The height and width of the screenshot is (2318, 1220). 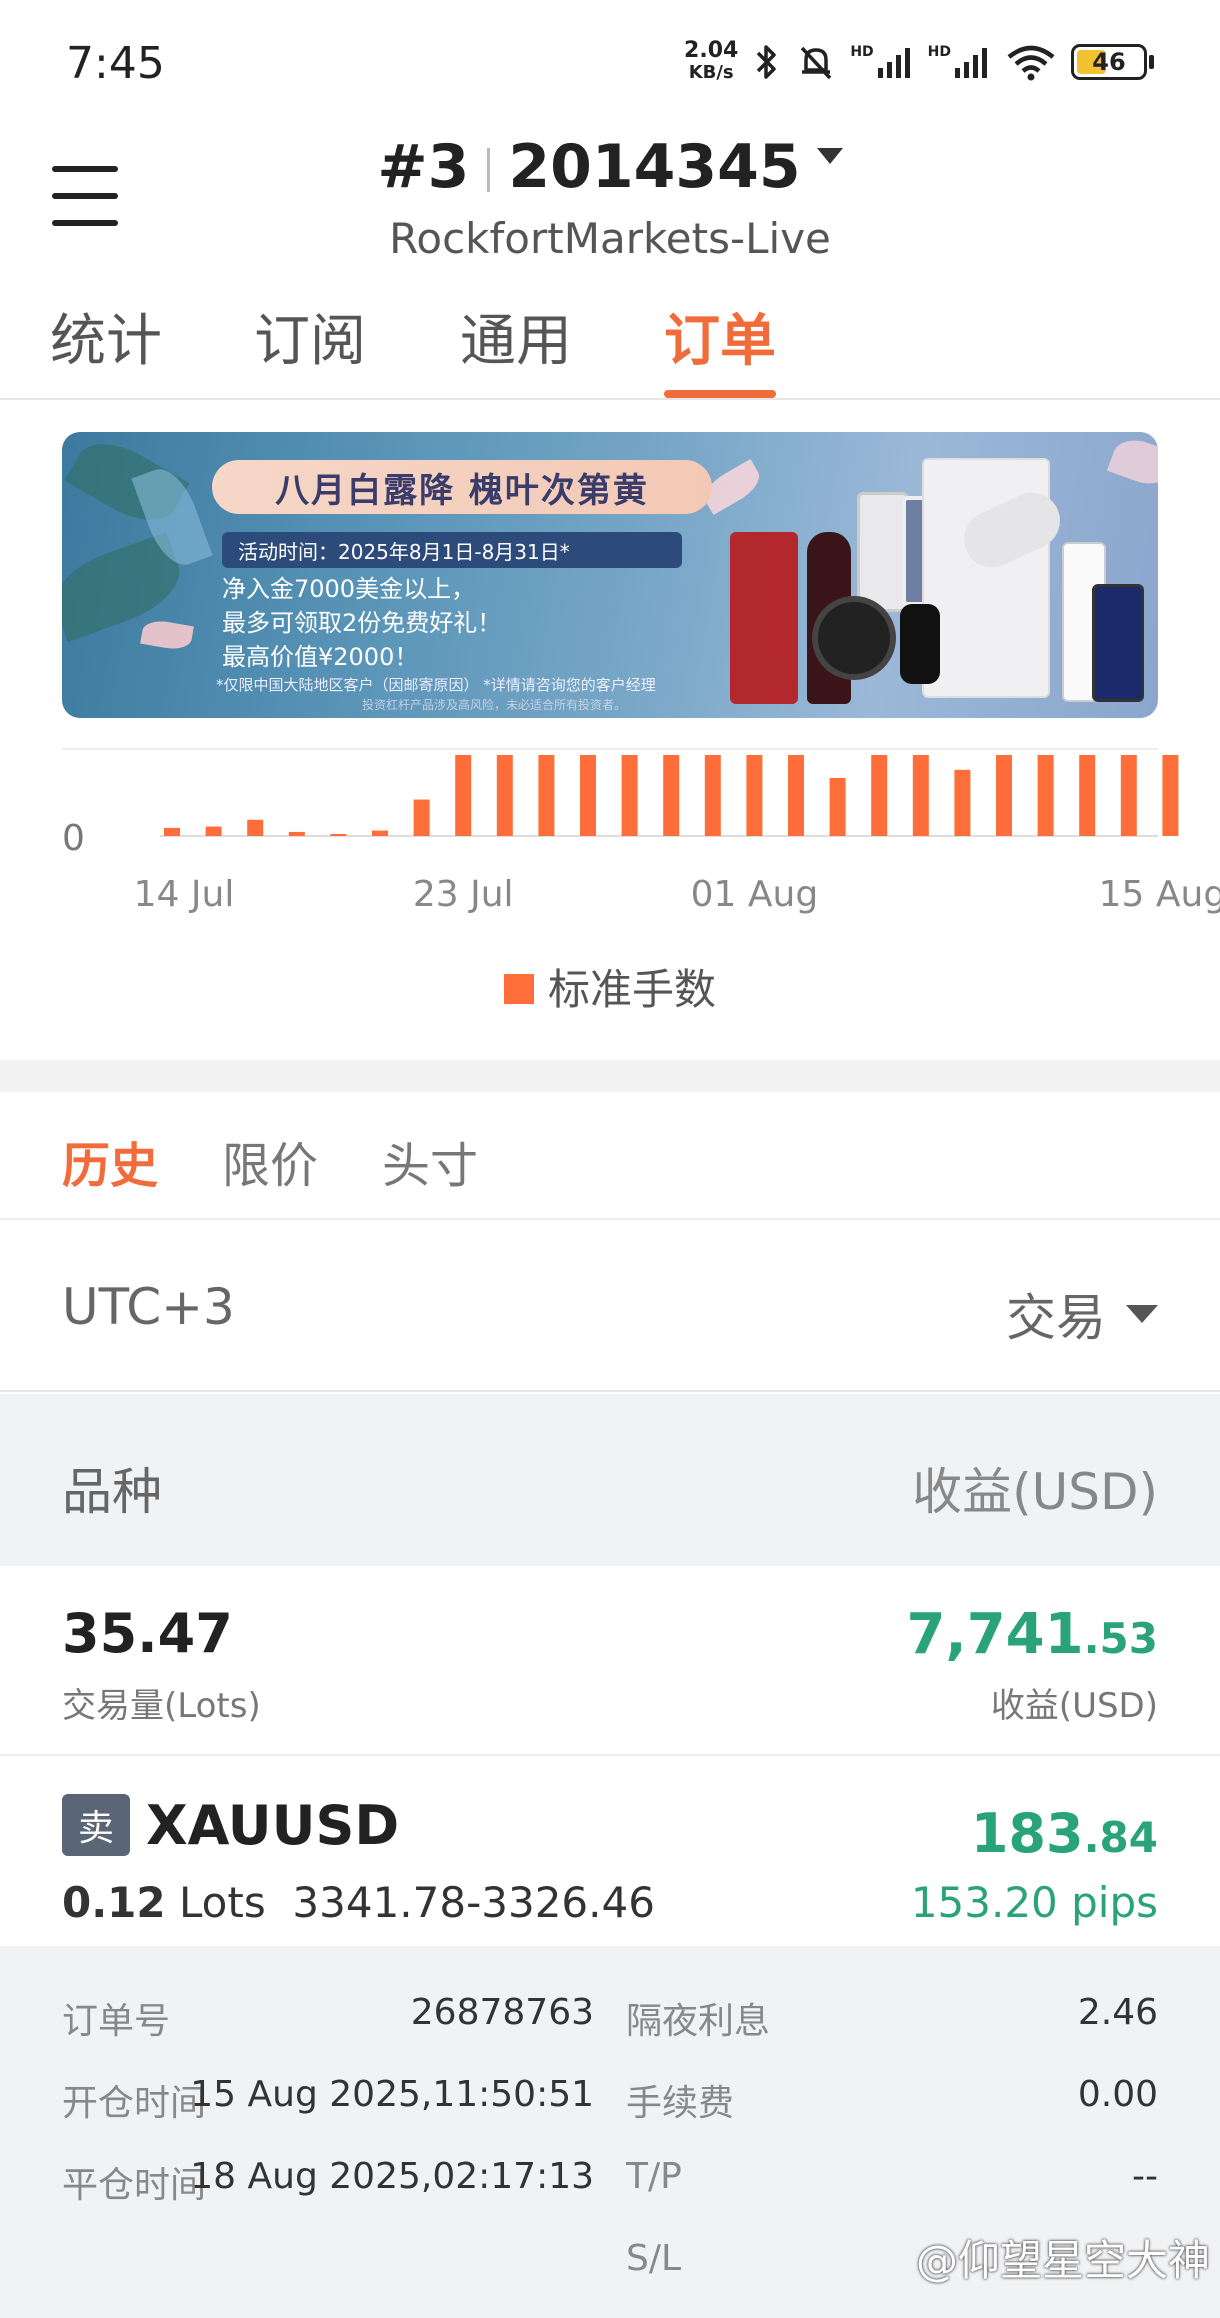 I want to click on tab-subscription: 订阅, so click(x=310, y=348).